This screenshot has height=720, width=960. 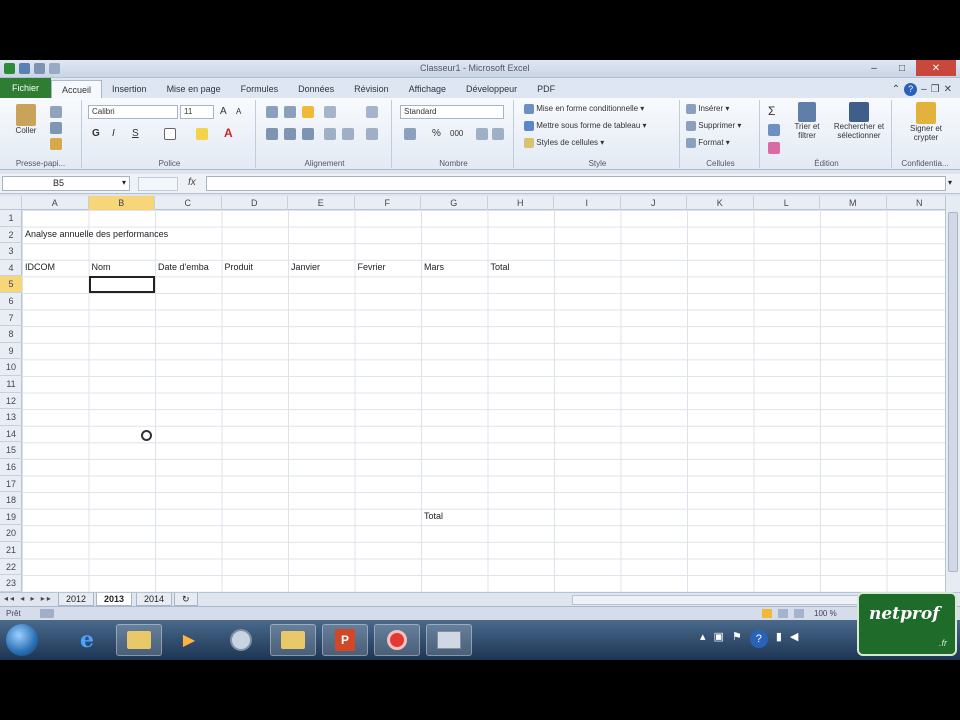 I want to click on formula-input, so click(x=576, y=183).